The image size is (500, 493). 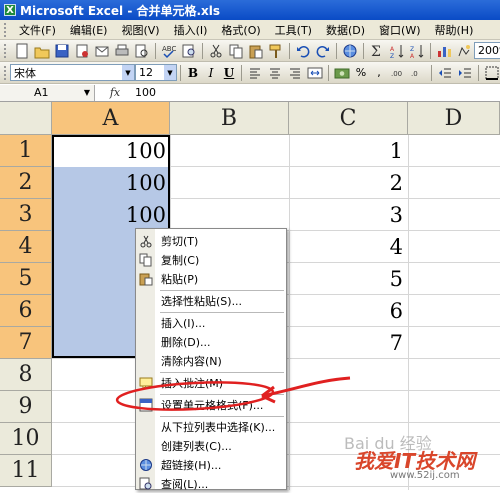 What do you see at coordinates (323, 51) in the screenshot?
I see `redo-icon` at bounding box center [323, 51].